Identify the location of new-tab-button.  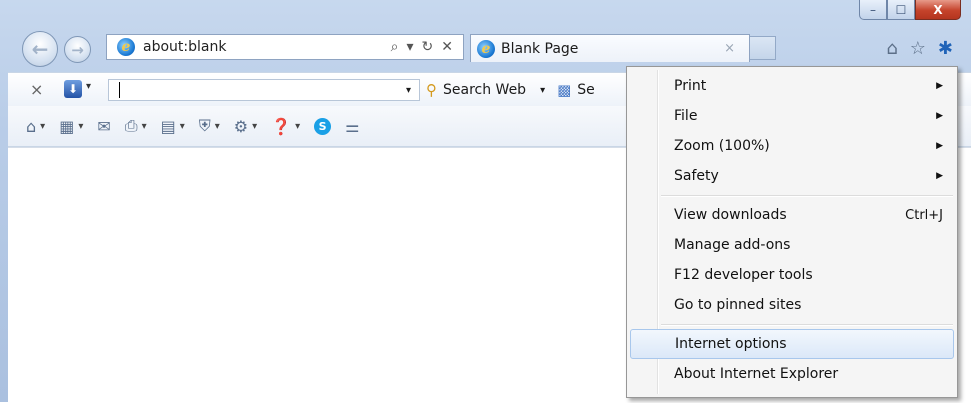
(763, 48).